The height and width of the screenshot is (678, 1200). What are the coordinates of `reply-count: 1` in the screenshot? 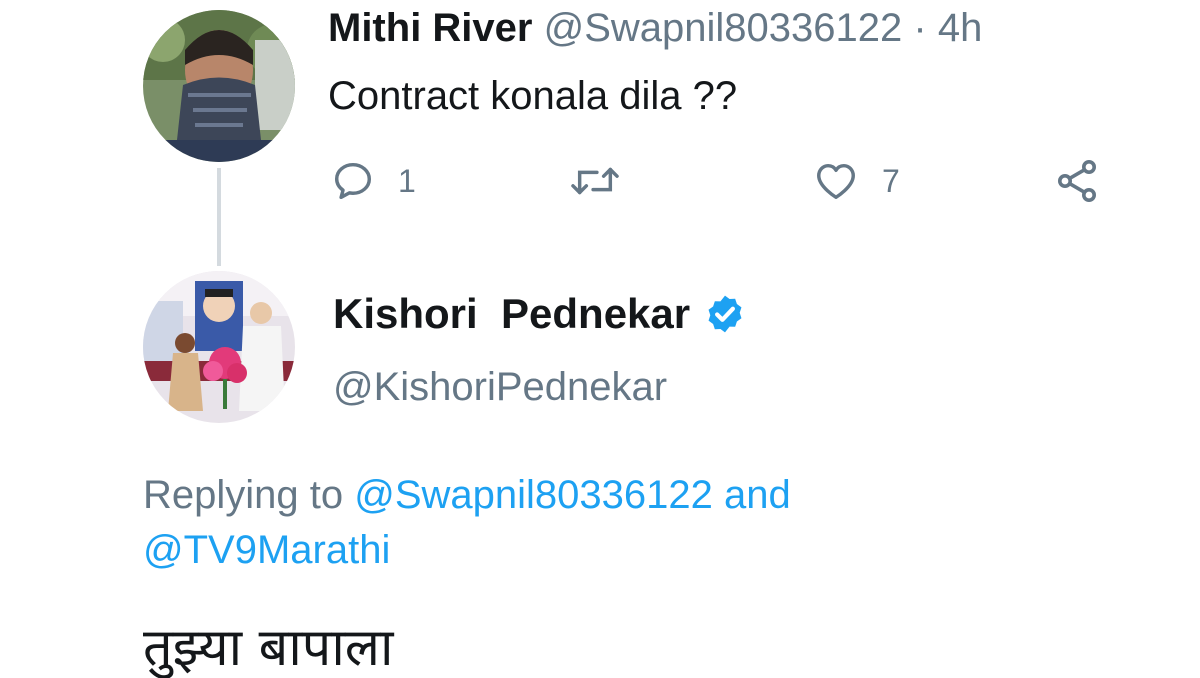 It's located at (407, 180).